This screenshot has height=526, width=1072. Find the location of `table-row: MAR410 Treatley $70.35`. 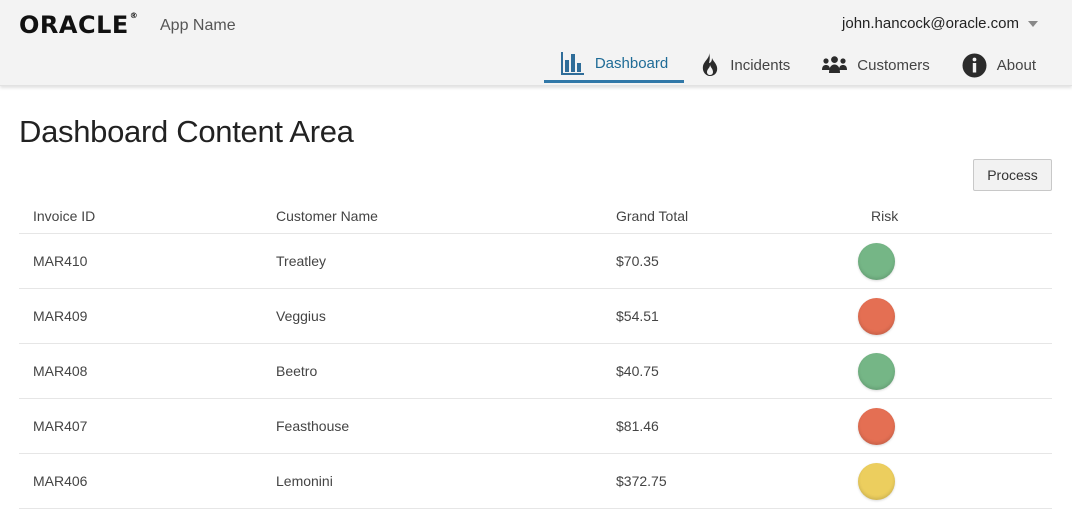

table-row: MAR410 Treatley $70.35 is located at coordinates (535, 261).